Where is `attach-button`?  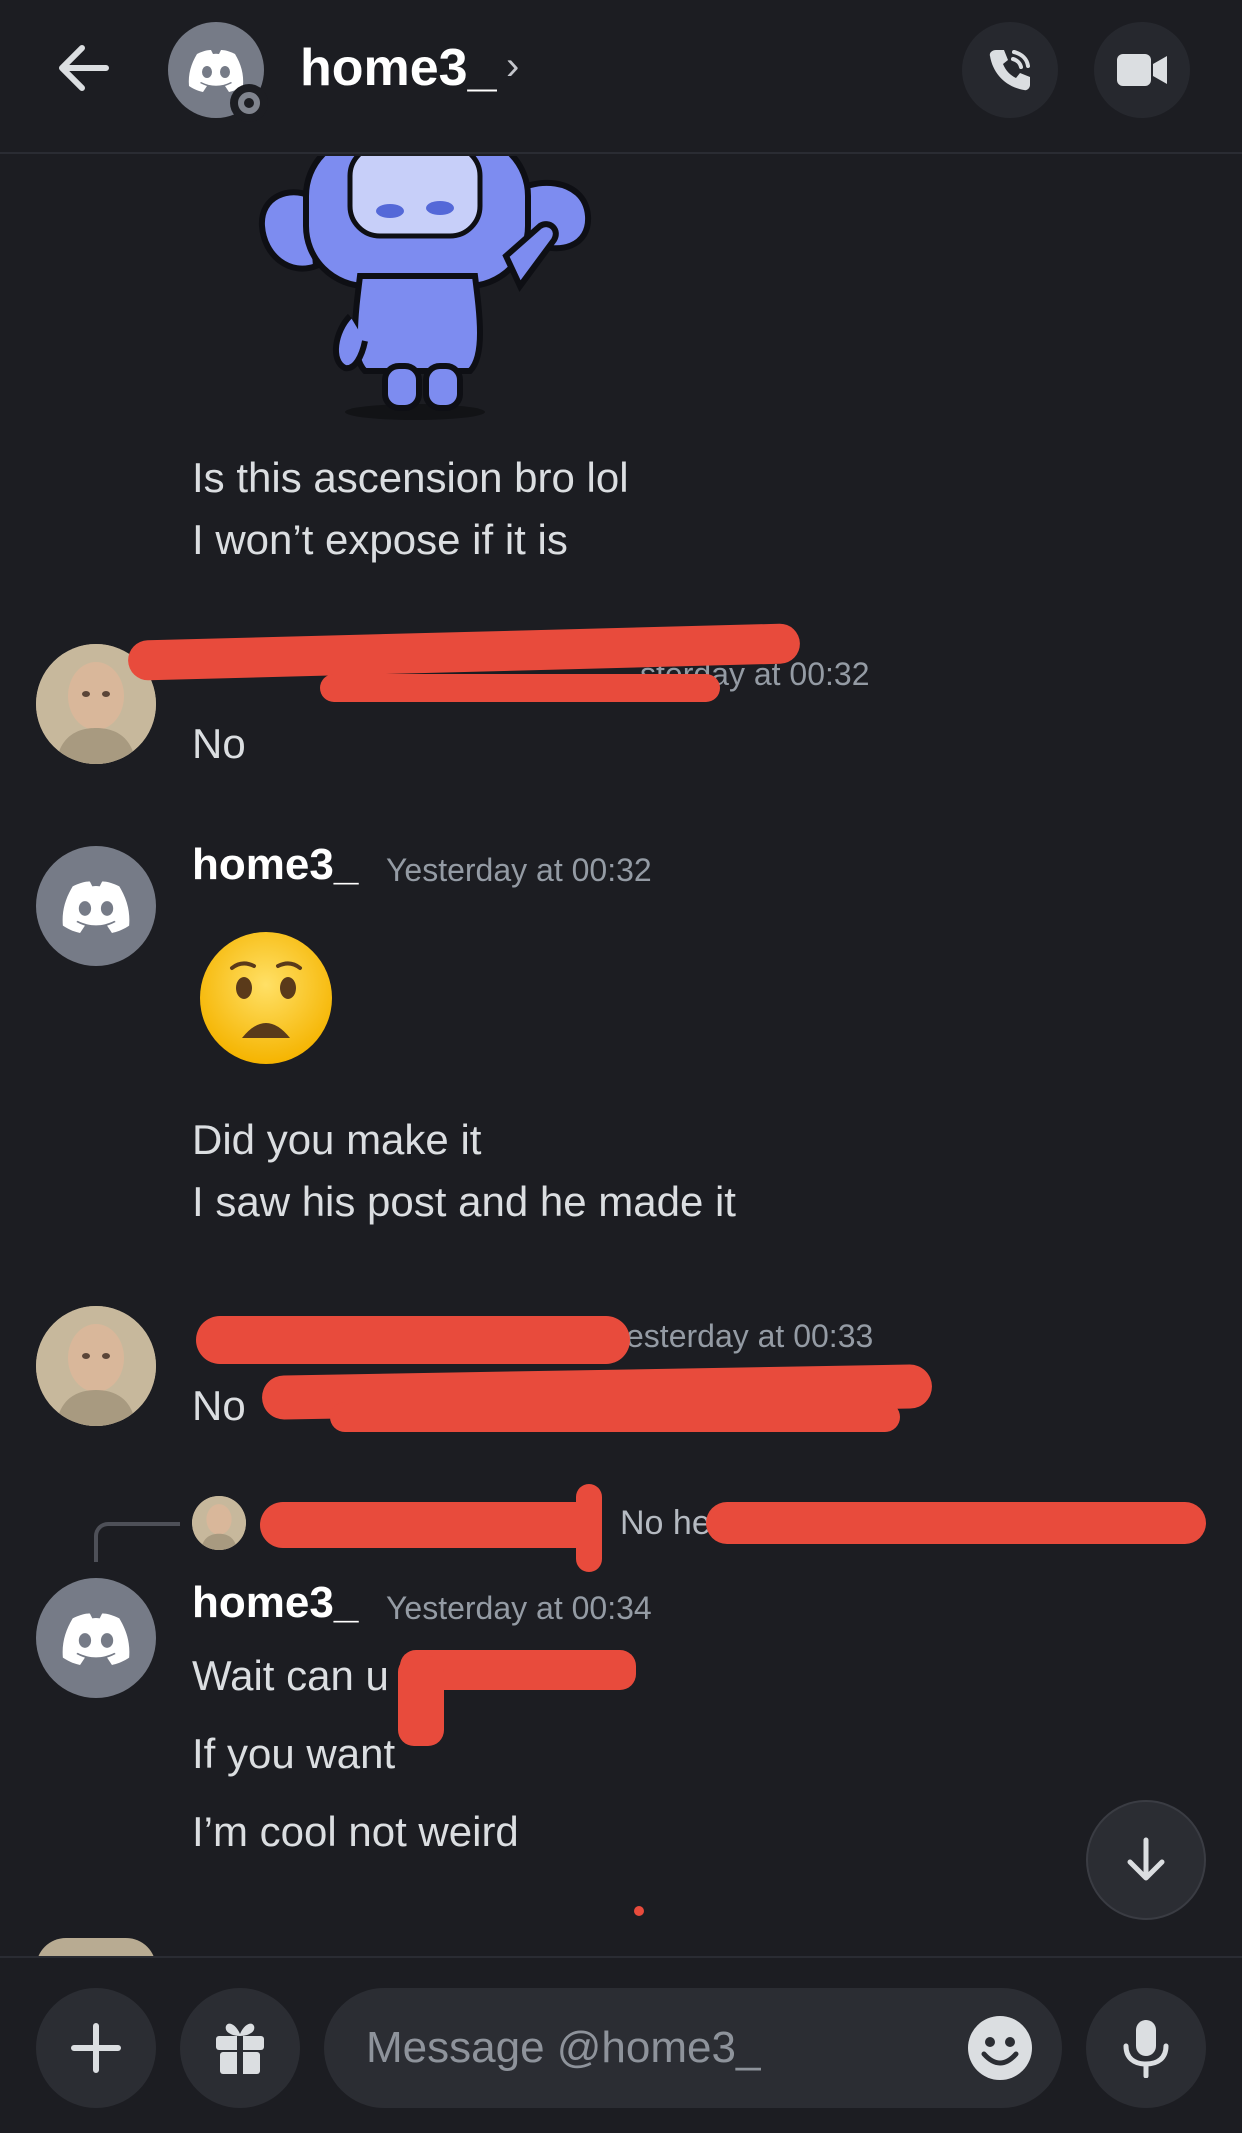 attach-button is located at coordinates (96, 2048).